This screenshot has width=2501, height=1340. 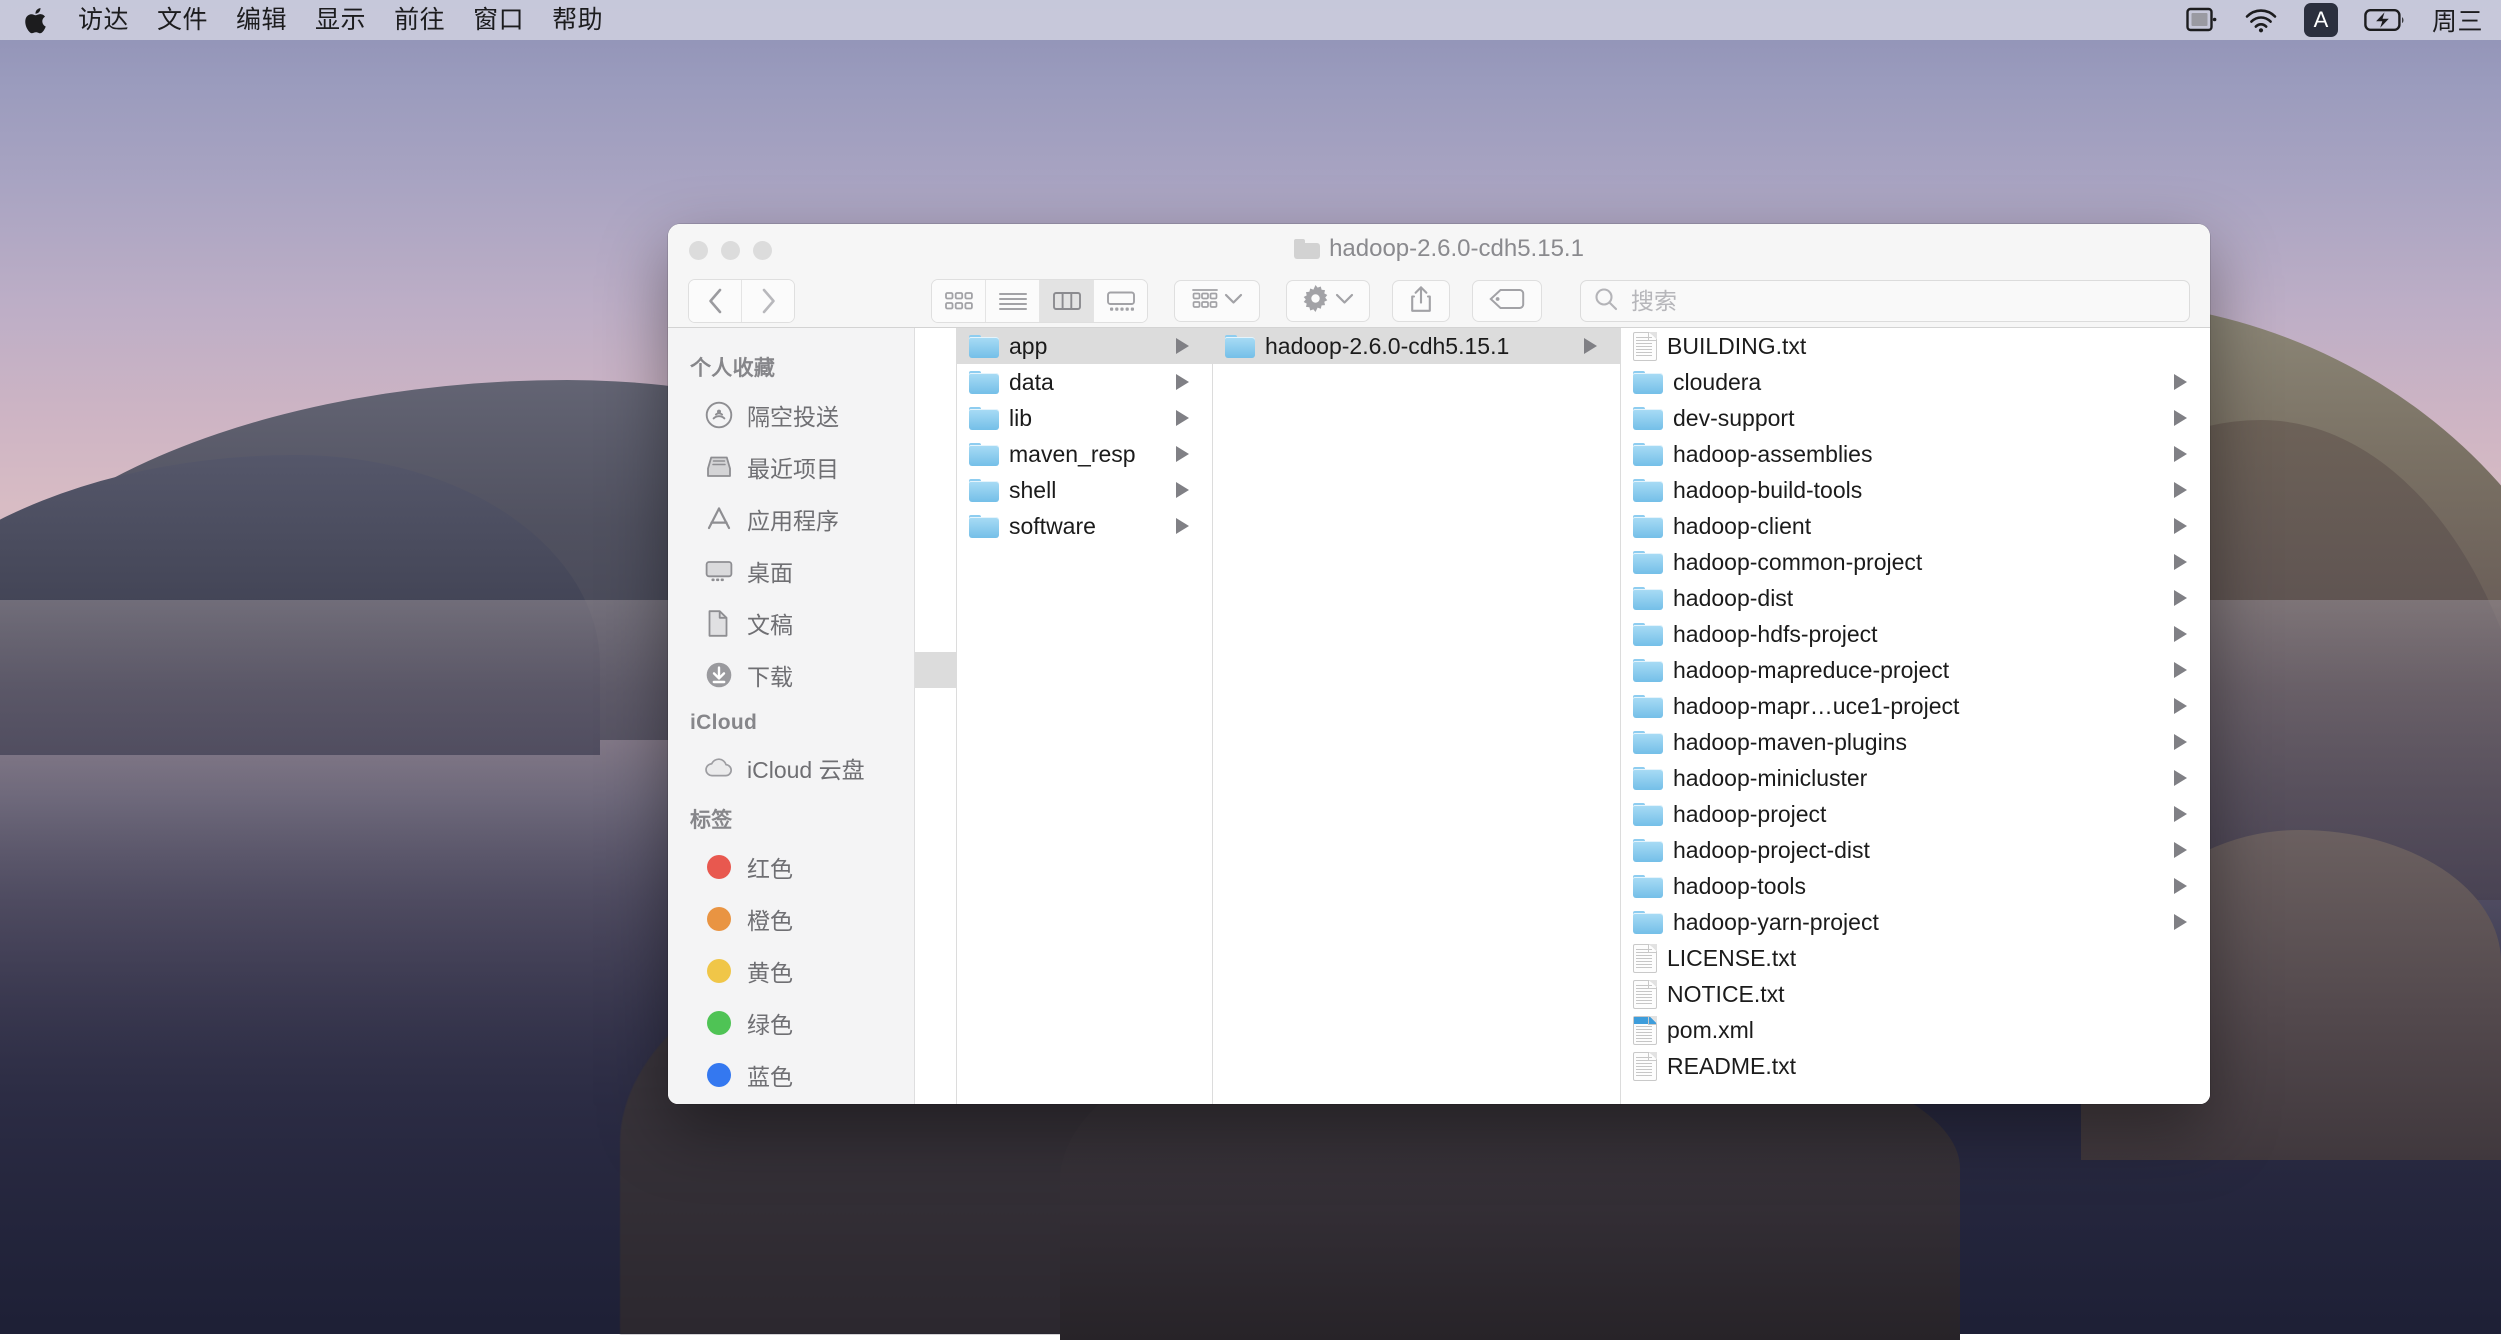 What do you see at coordinates (1915, 346) in the screenshot?
I see `file-row: BUILDING.txt` at bounding box center [1915, 346].